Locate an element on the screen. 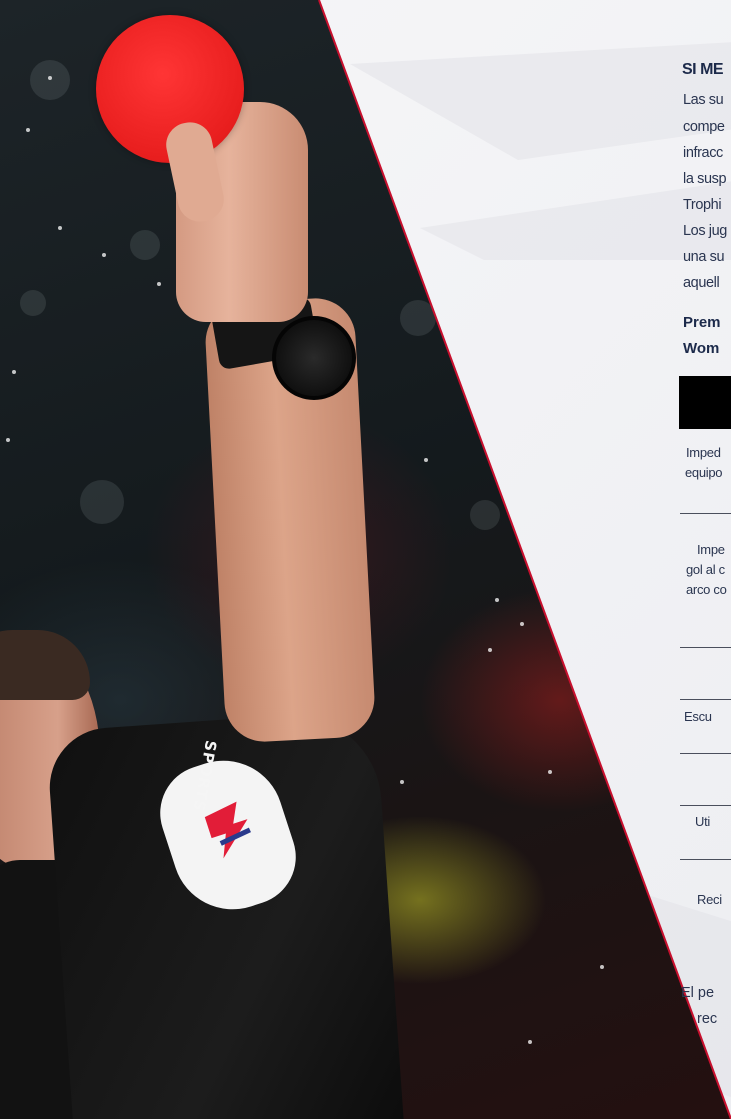 The height and width of the screenshot is (1119, 731). footer-line: El pe is located at coordinates (698, 993).